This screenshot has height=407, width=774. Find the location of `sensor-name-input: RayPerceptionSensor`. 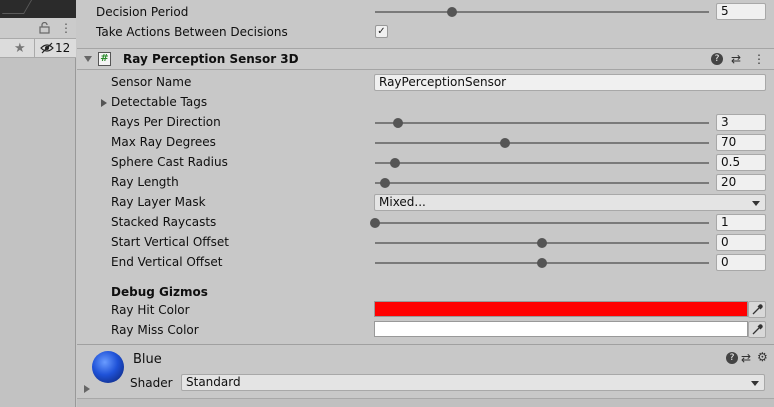

sensor-name-input: RayPerceptionSensor is located at coordinates (570, 82).